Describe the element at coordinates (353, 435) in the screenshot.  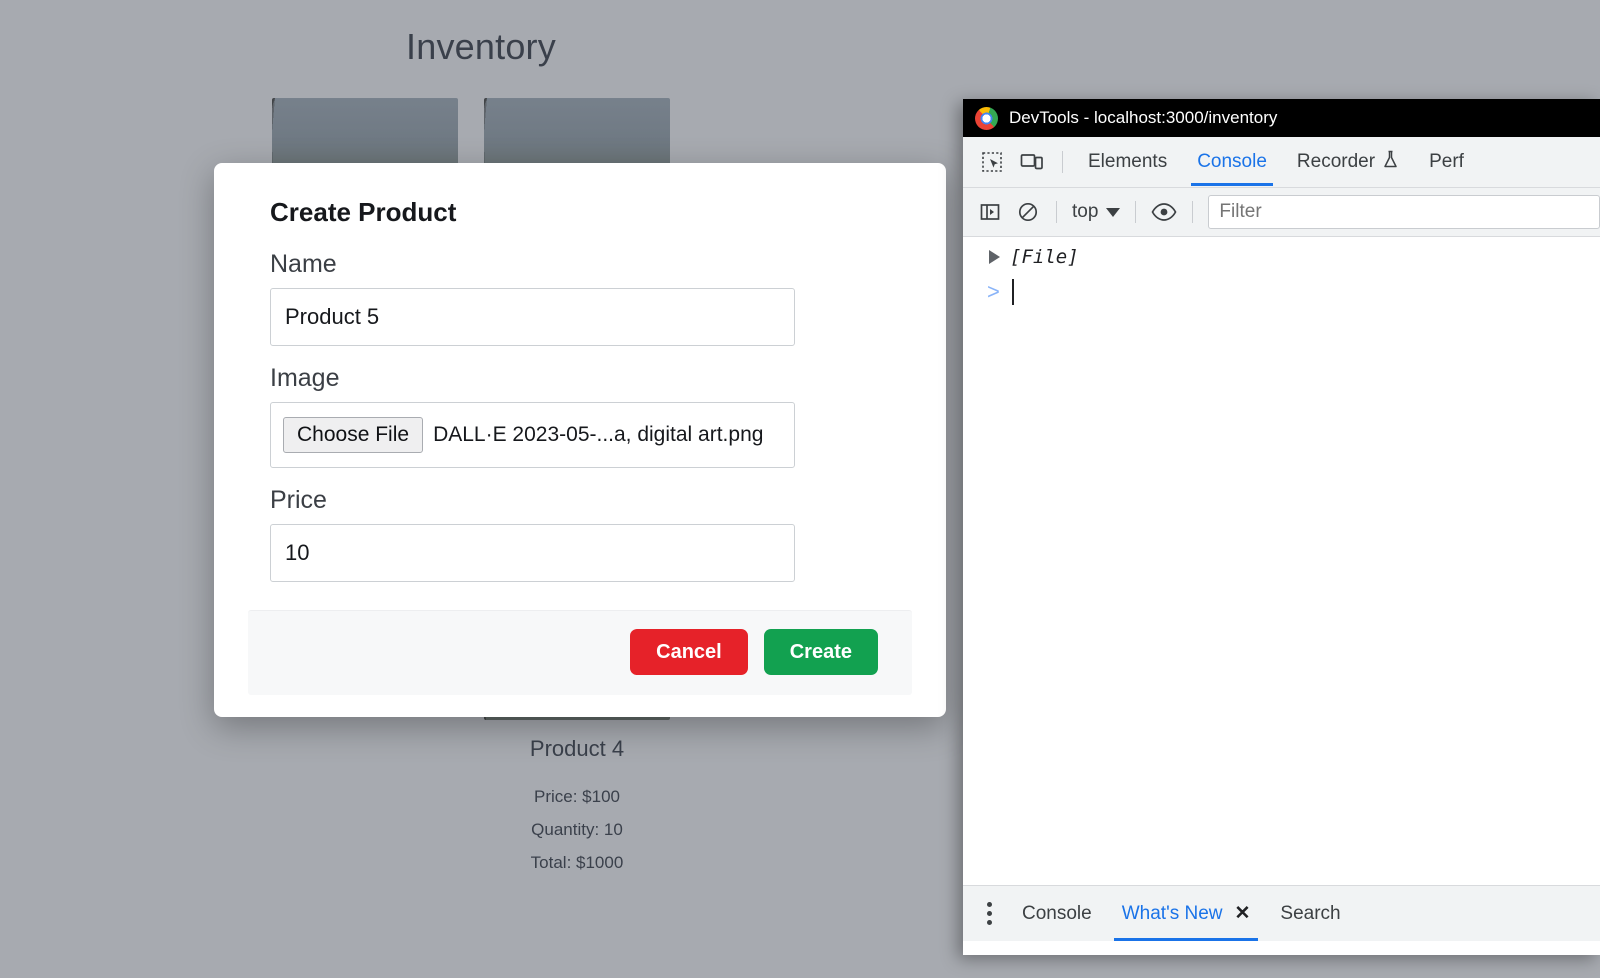
I see `choose-file-button: Choose File` at that location.